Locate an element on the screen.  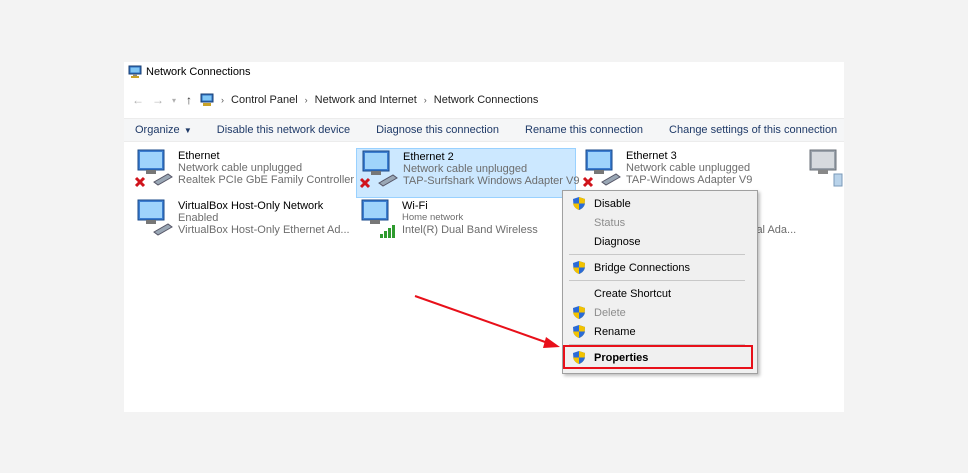
menu-item-rename: Rename is located at coordinates (659, 331).